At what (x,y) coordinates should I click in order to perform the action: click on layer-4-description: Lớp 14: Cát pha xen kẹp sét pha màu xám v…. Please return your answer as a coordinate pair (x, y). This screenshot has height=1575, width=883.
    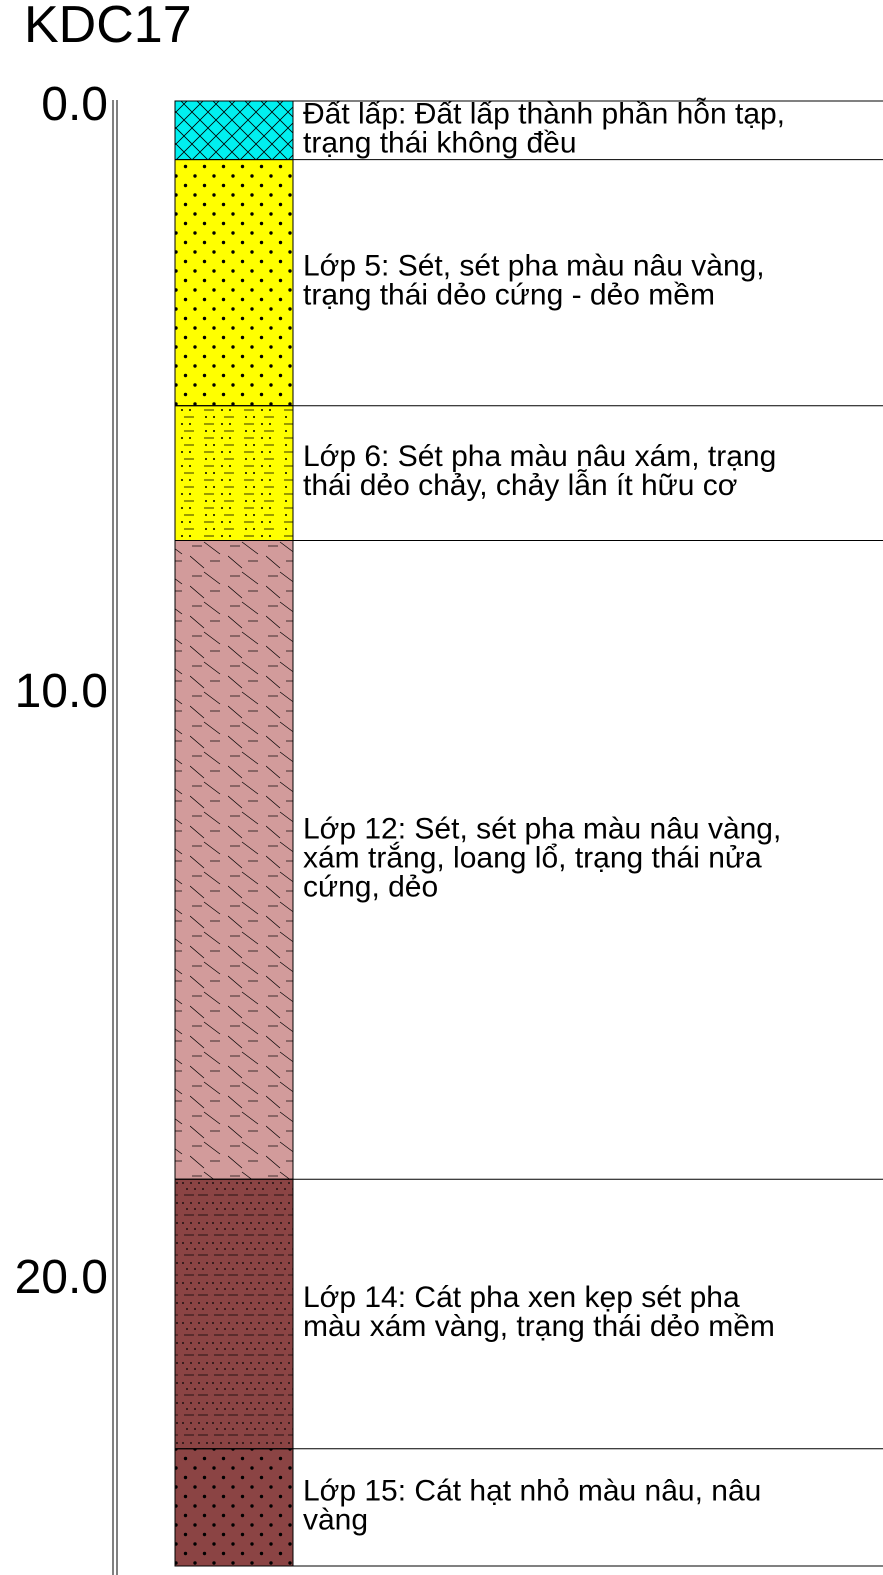
    Looking at the image, I should click on (539, 1312).